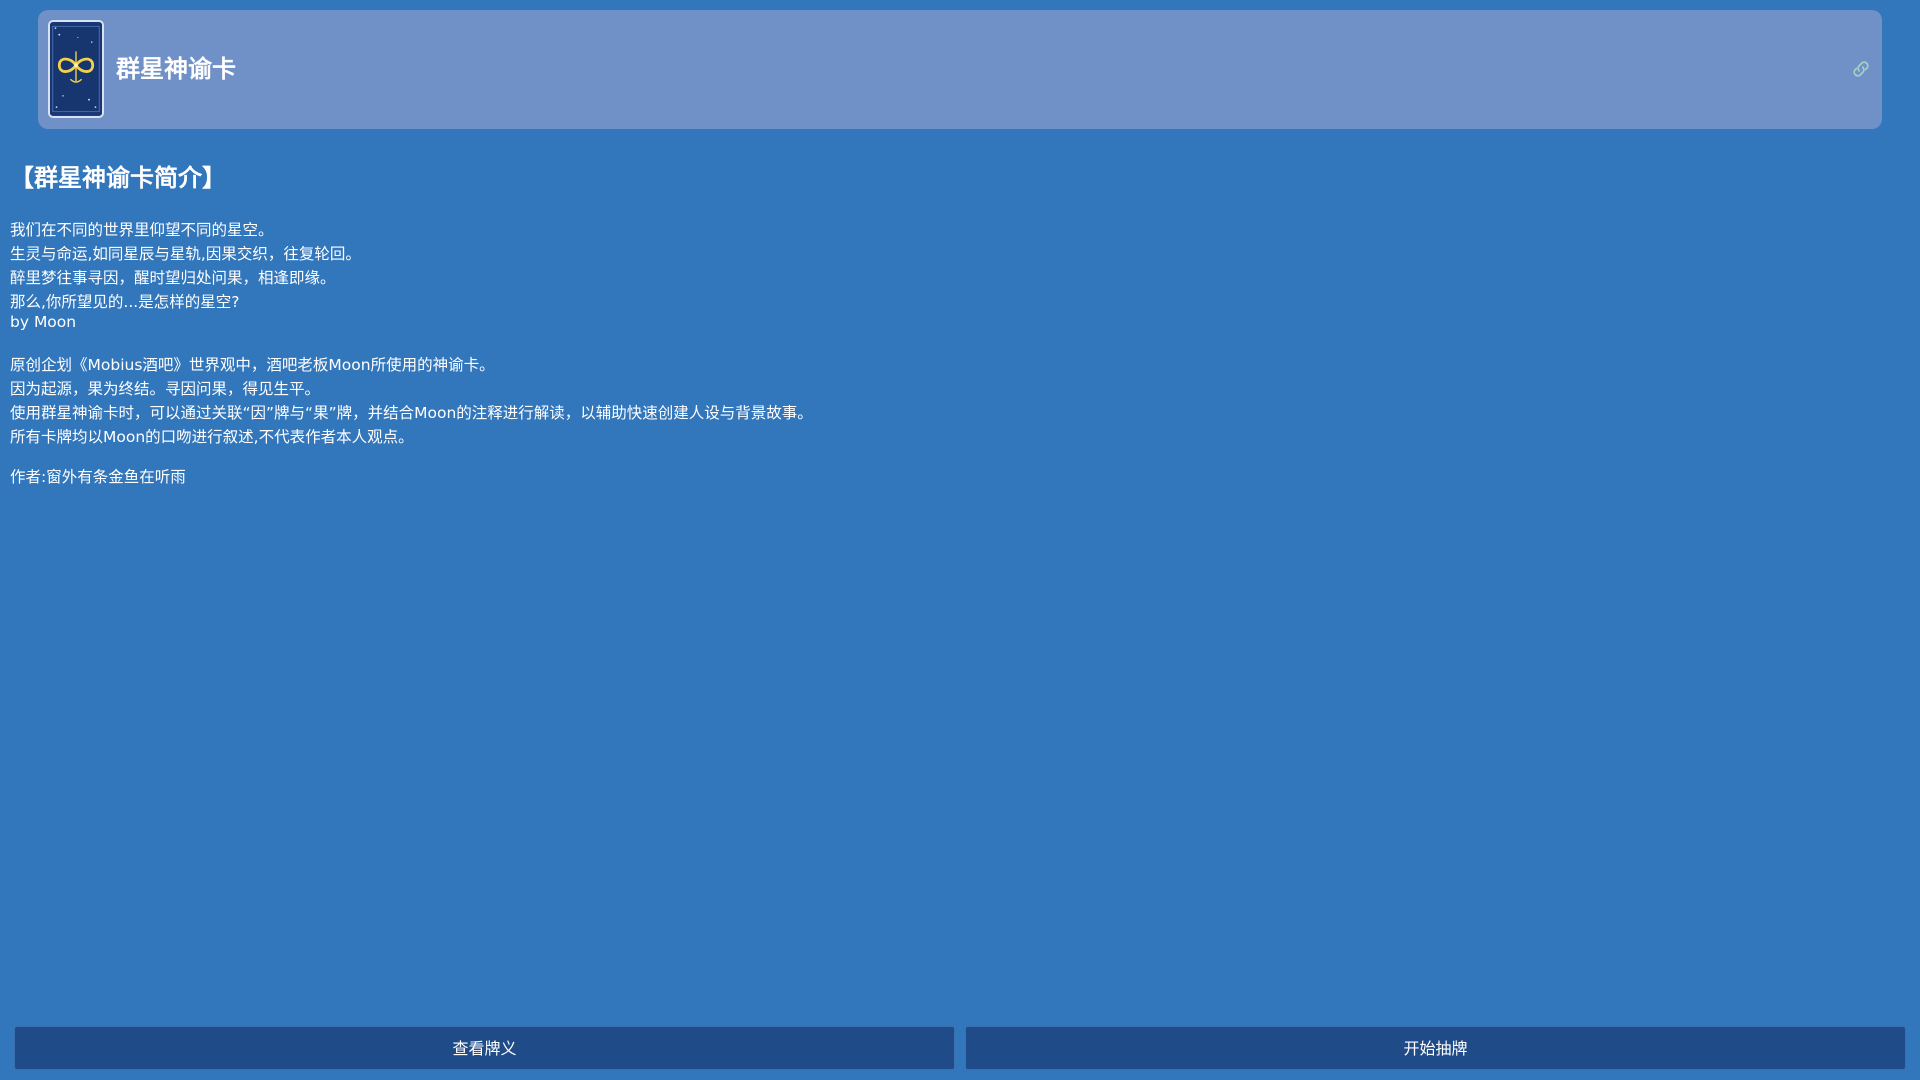 This screenshot has width=1920, height=1080. I want to click on author-block: 作者:窗外有条金鱼在听雨, so click(950, 477).